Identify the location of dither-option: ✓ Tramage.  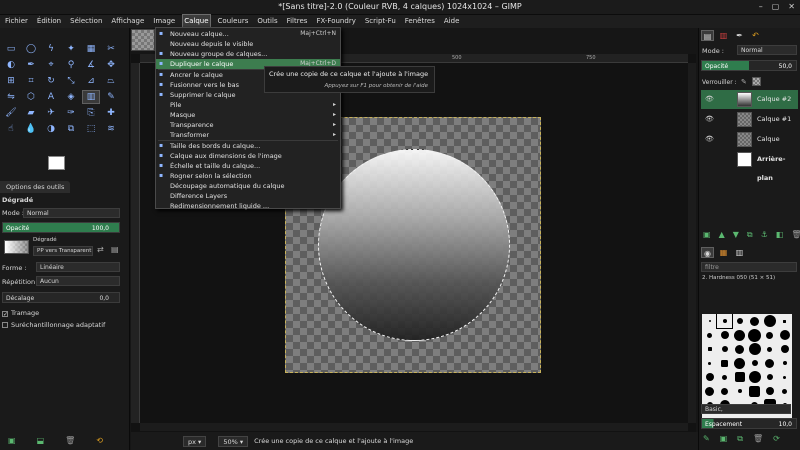
(20, 313).